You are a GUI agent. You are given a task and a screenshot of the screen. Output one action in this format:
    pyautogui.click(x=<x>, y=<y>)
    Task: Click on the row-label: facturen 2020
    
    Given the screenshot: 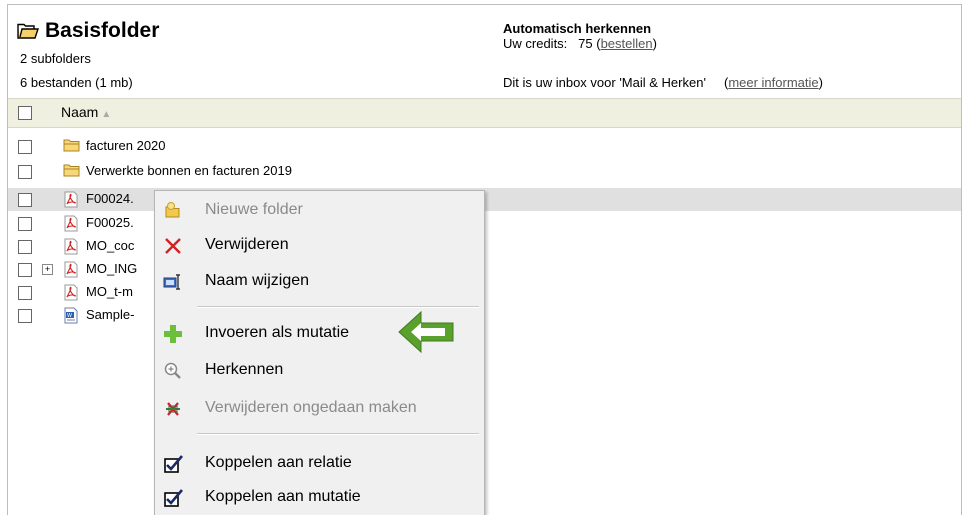 What is the action you would take?
    pyautogui.click(x=126, y=145)
    